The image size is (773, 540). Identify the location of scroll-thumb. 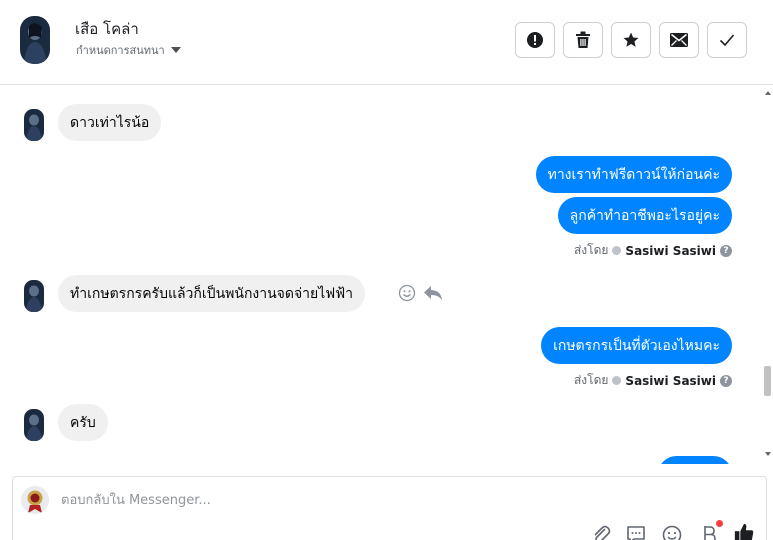
(767, 381).